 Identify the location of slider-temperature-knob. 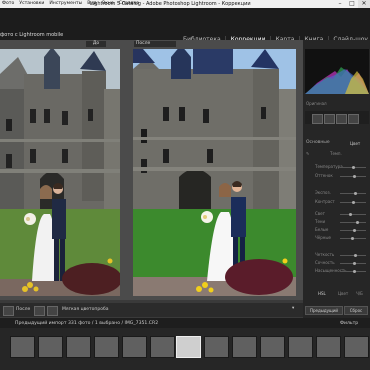
(353, 167).